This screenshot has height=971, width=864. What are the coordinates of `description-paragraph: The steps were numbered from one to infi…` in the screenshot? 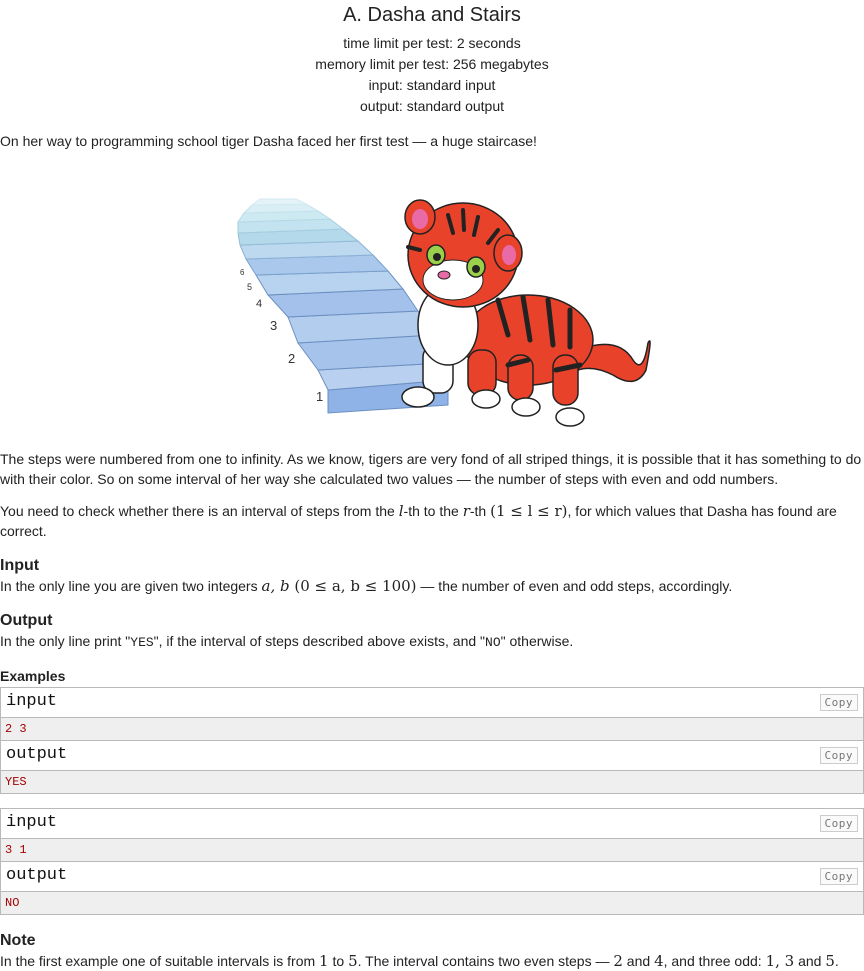 It's located at (431, 469).